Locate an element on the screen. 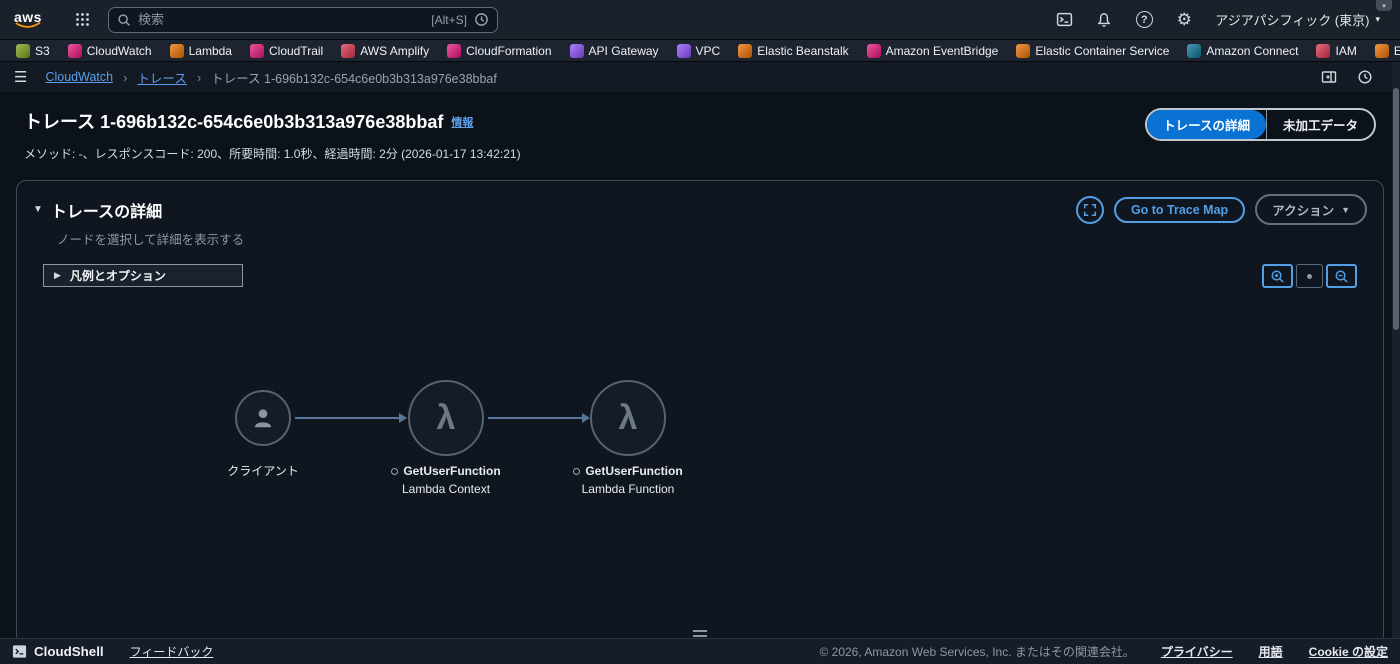 The image size is (1400, 664). search-input is located at coordinates (281, 19).